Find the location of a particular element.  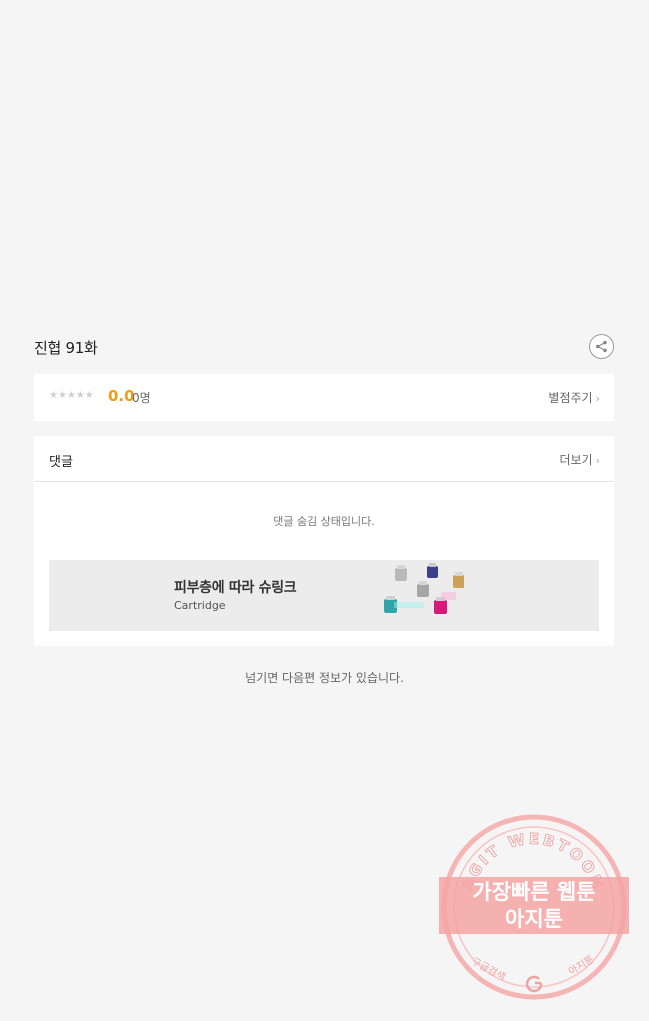

cartridge-product-image is located at coordinates (424, 588).